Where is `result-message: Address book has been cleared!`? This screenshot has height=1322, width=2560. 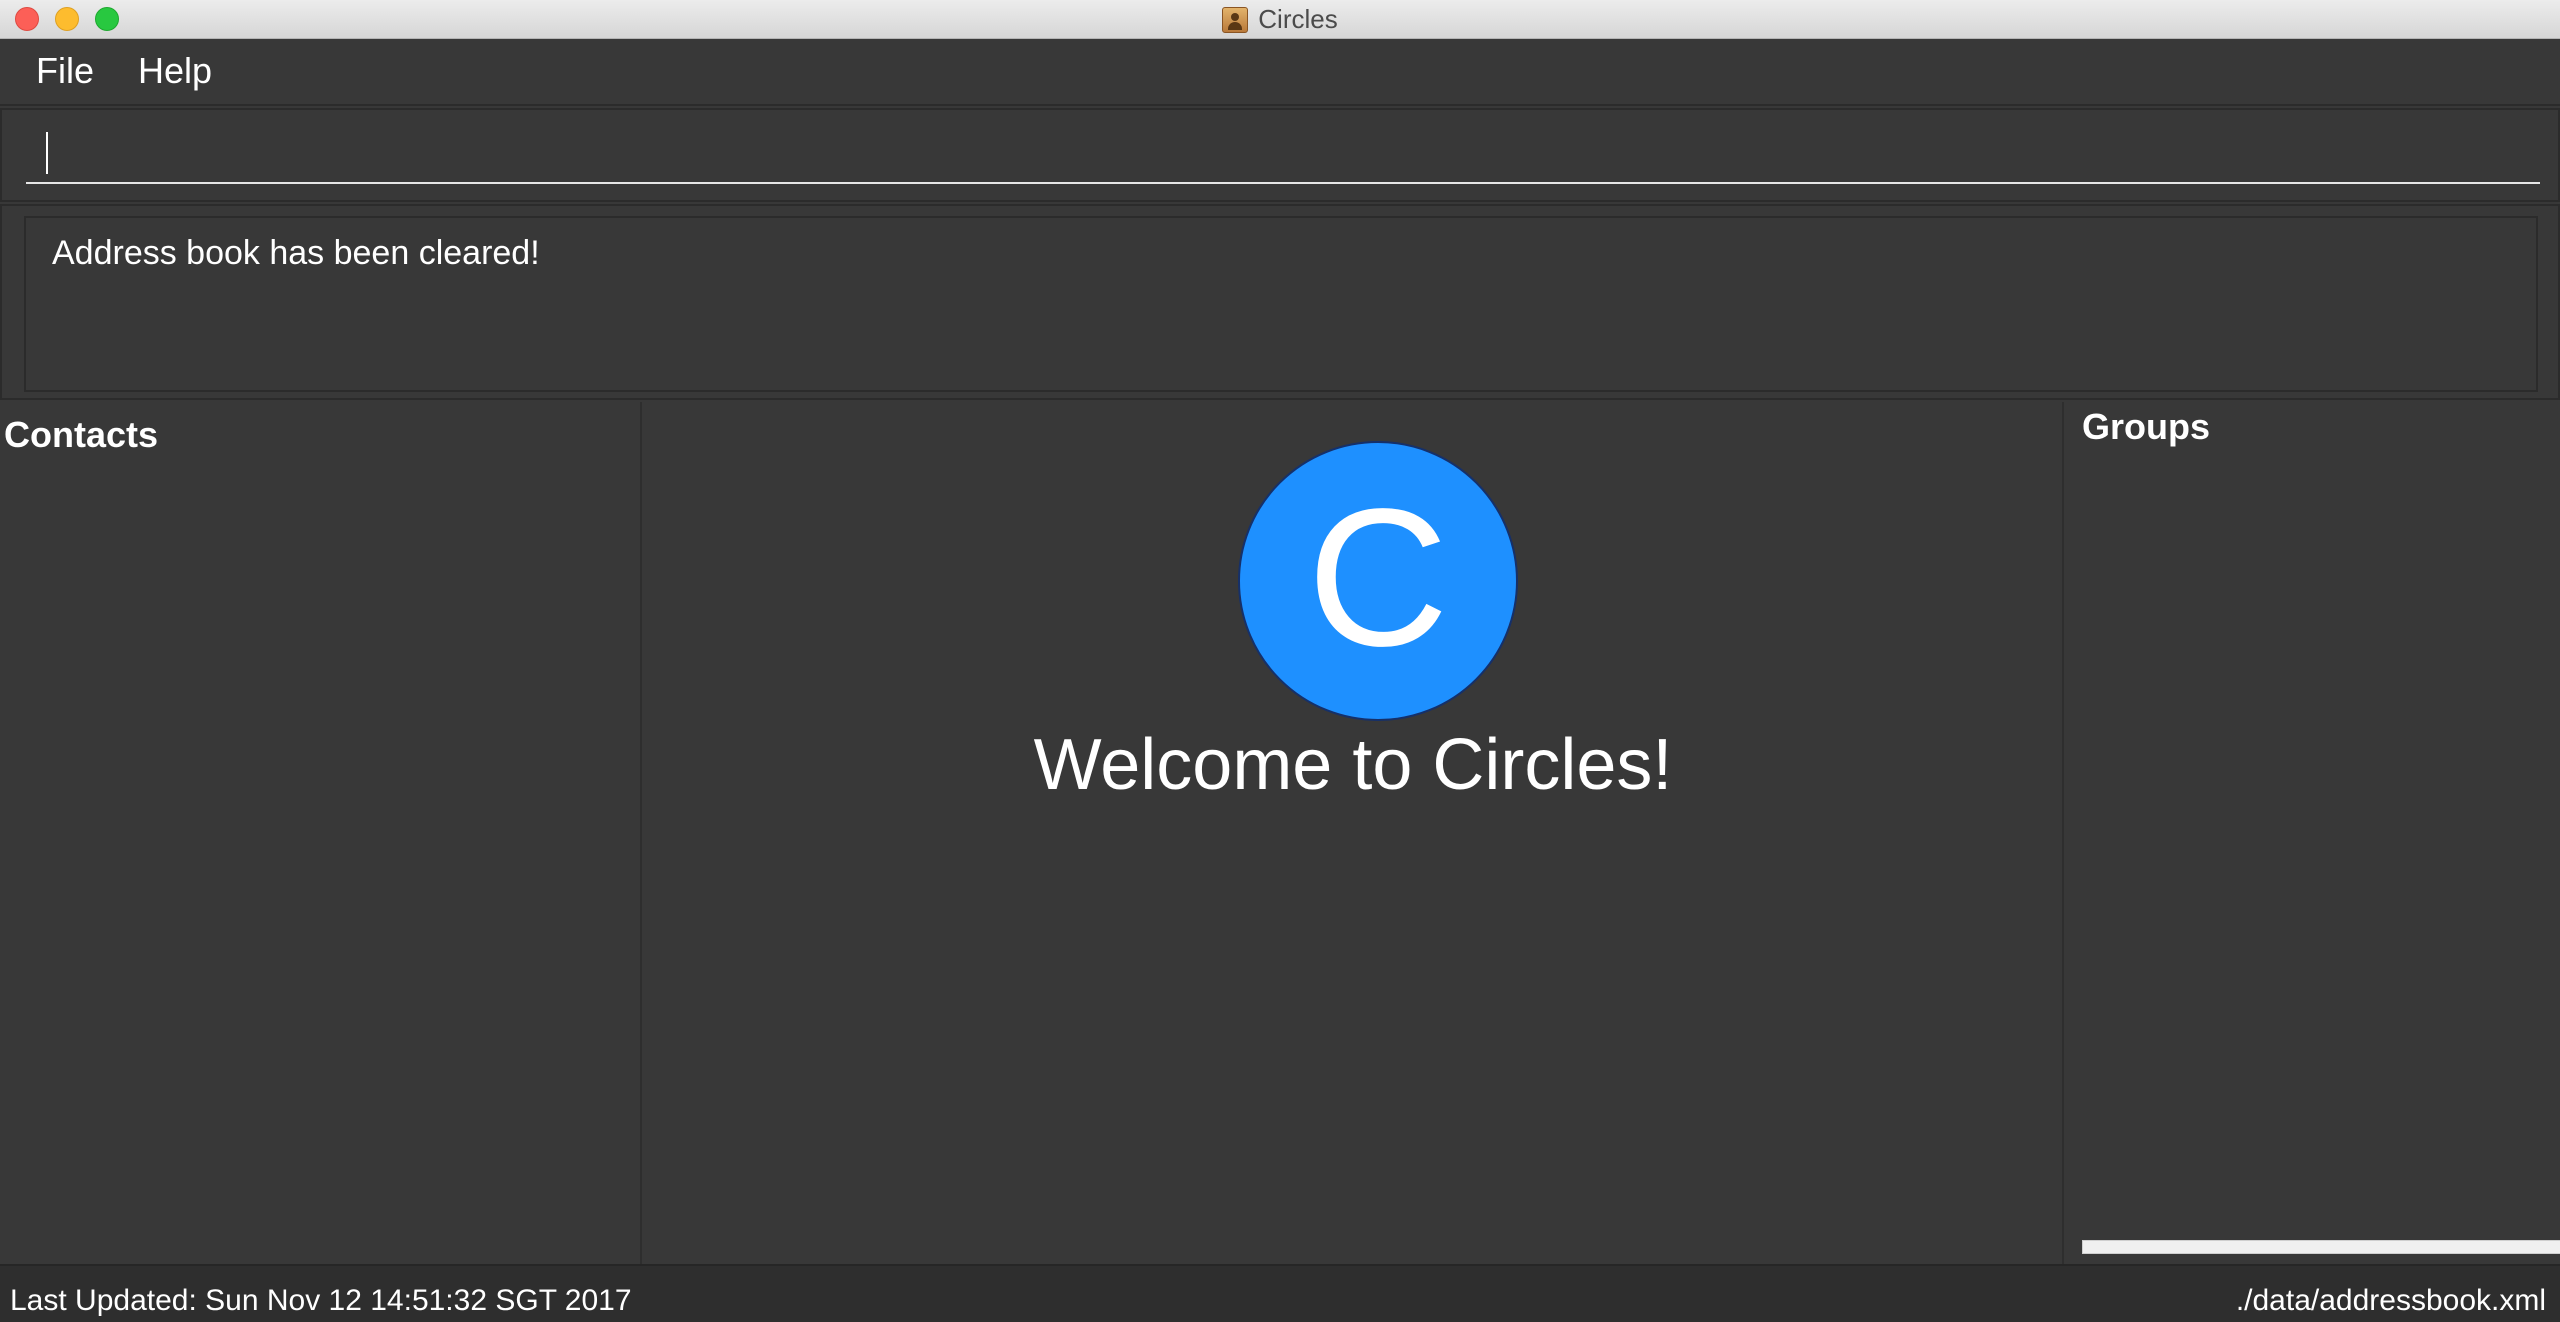 result-message: Address book has been cleared! is located at coordinates (296, 253).